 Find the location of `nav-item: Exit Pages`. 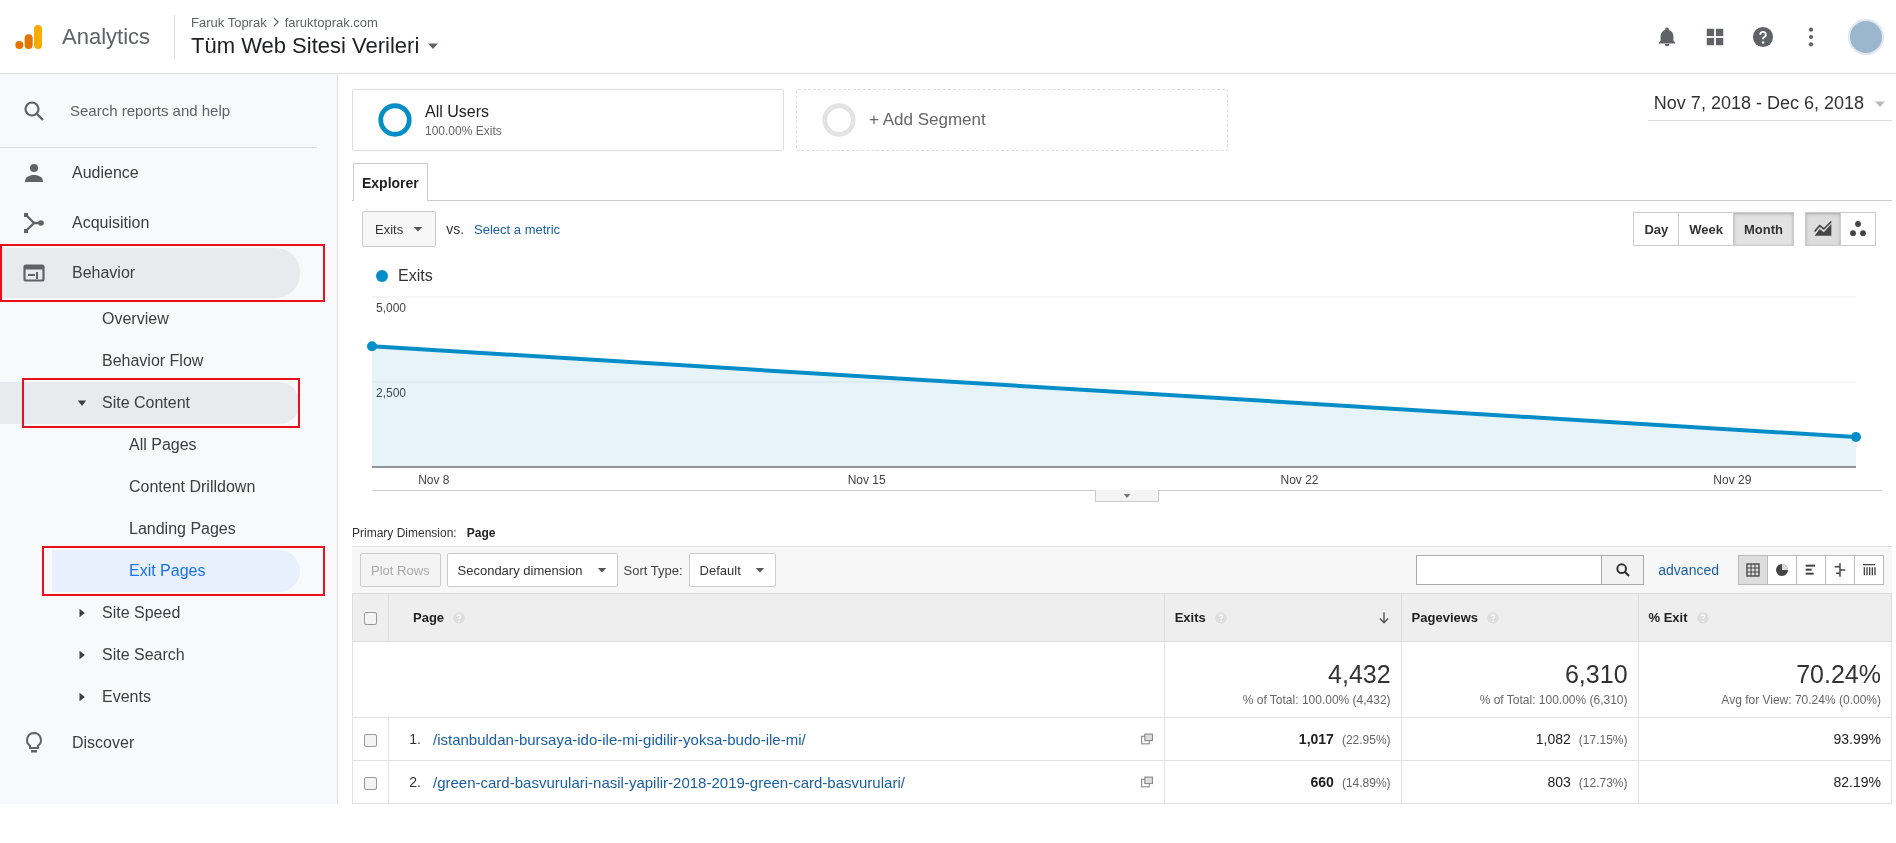

nav-item: Exit Pages is located at coordinates (176, 571).